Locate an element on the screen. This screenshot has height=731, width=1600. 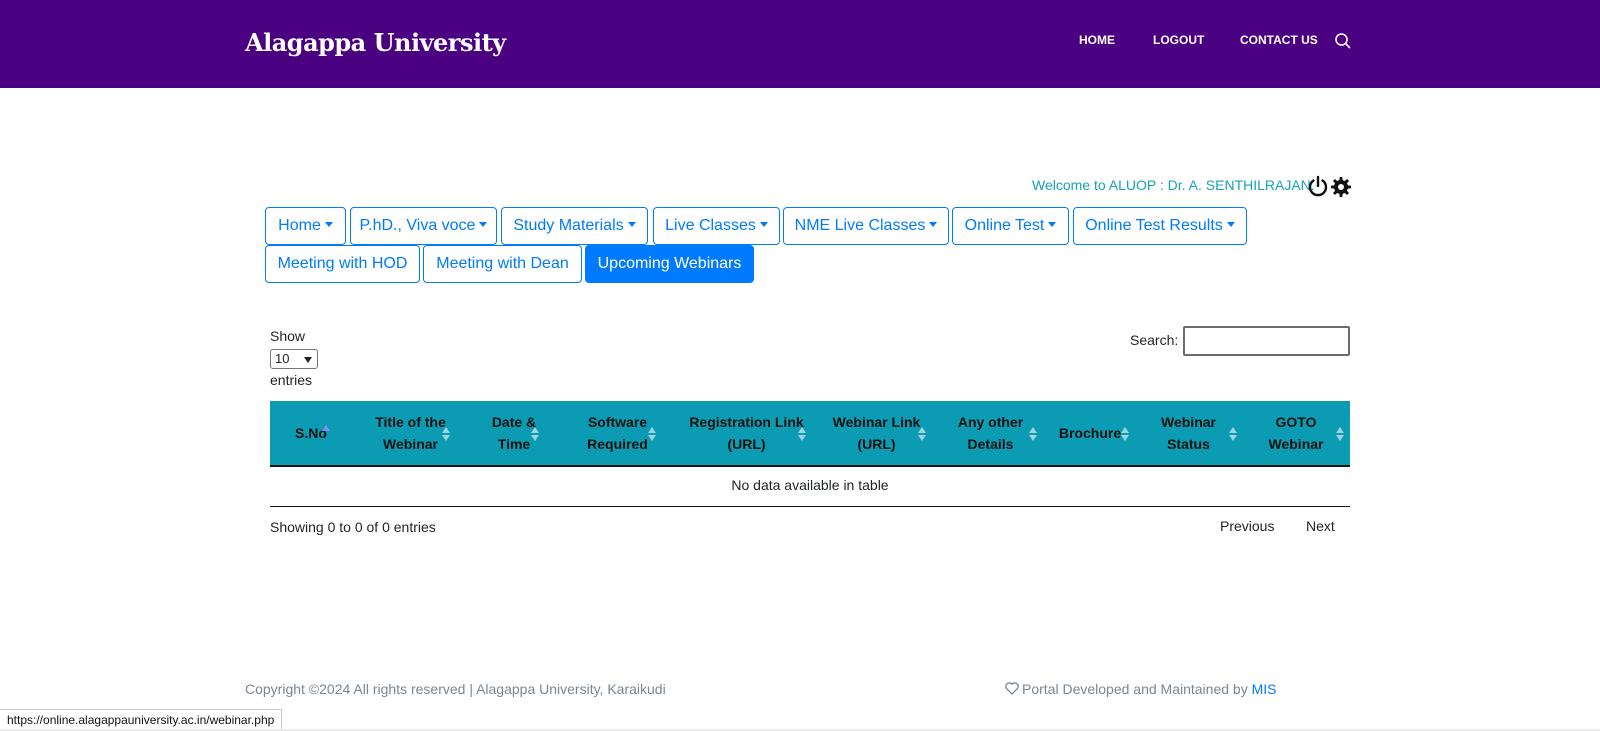
power-icon is located at coordinates (1318, 186).